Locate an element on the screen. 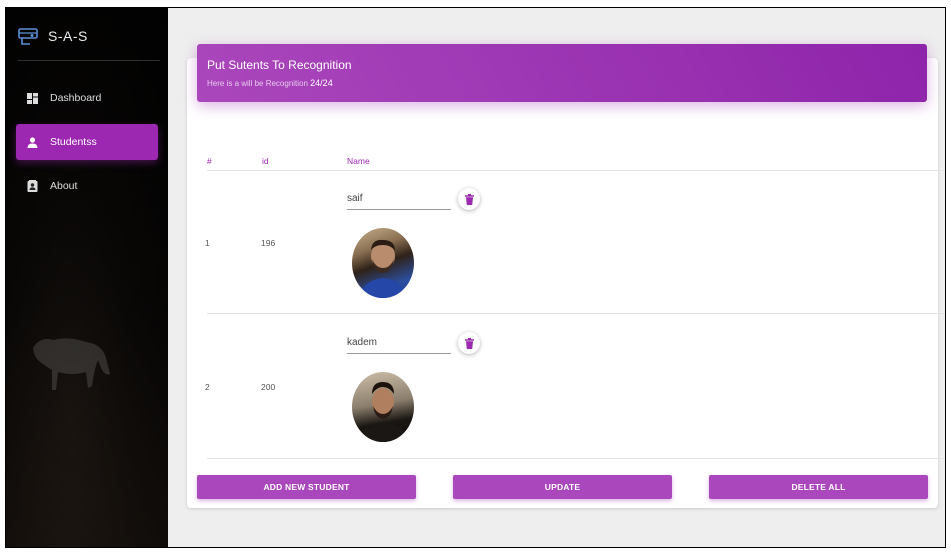 Image resolution: width=951 pixels, height=553 pixels. row-id: 196 is located at coordinates (268, 243).